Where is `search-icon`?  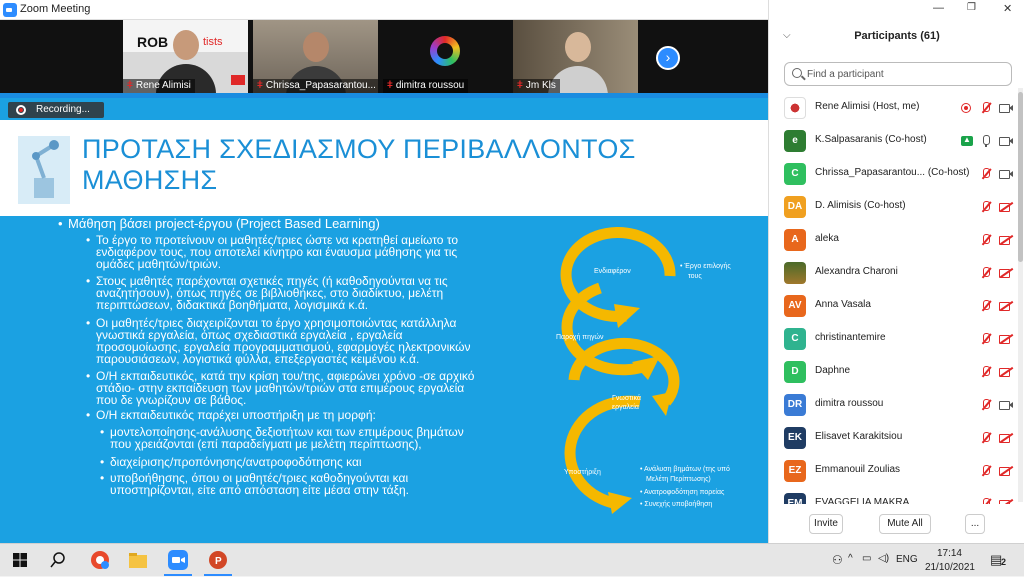
search-icon is located at coordinates (58, 560).